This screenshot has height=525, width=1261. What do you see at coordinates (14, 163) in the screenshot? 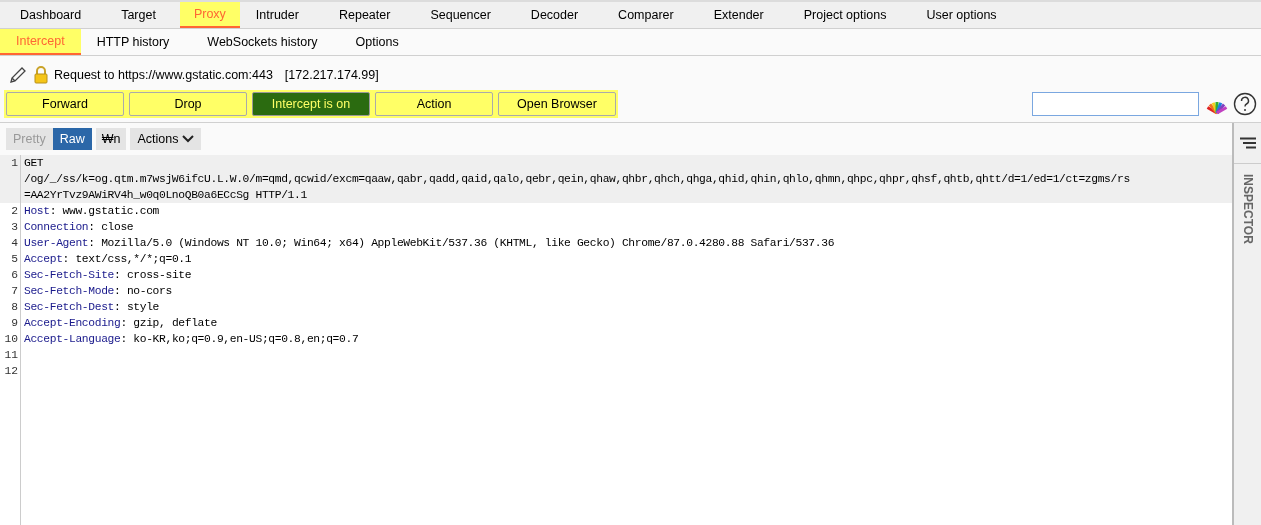
I see `line-number: 1` at bounding box center [14, 163].